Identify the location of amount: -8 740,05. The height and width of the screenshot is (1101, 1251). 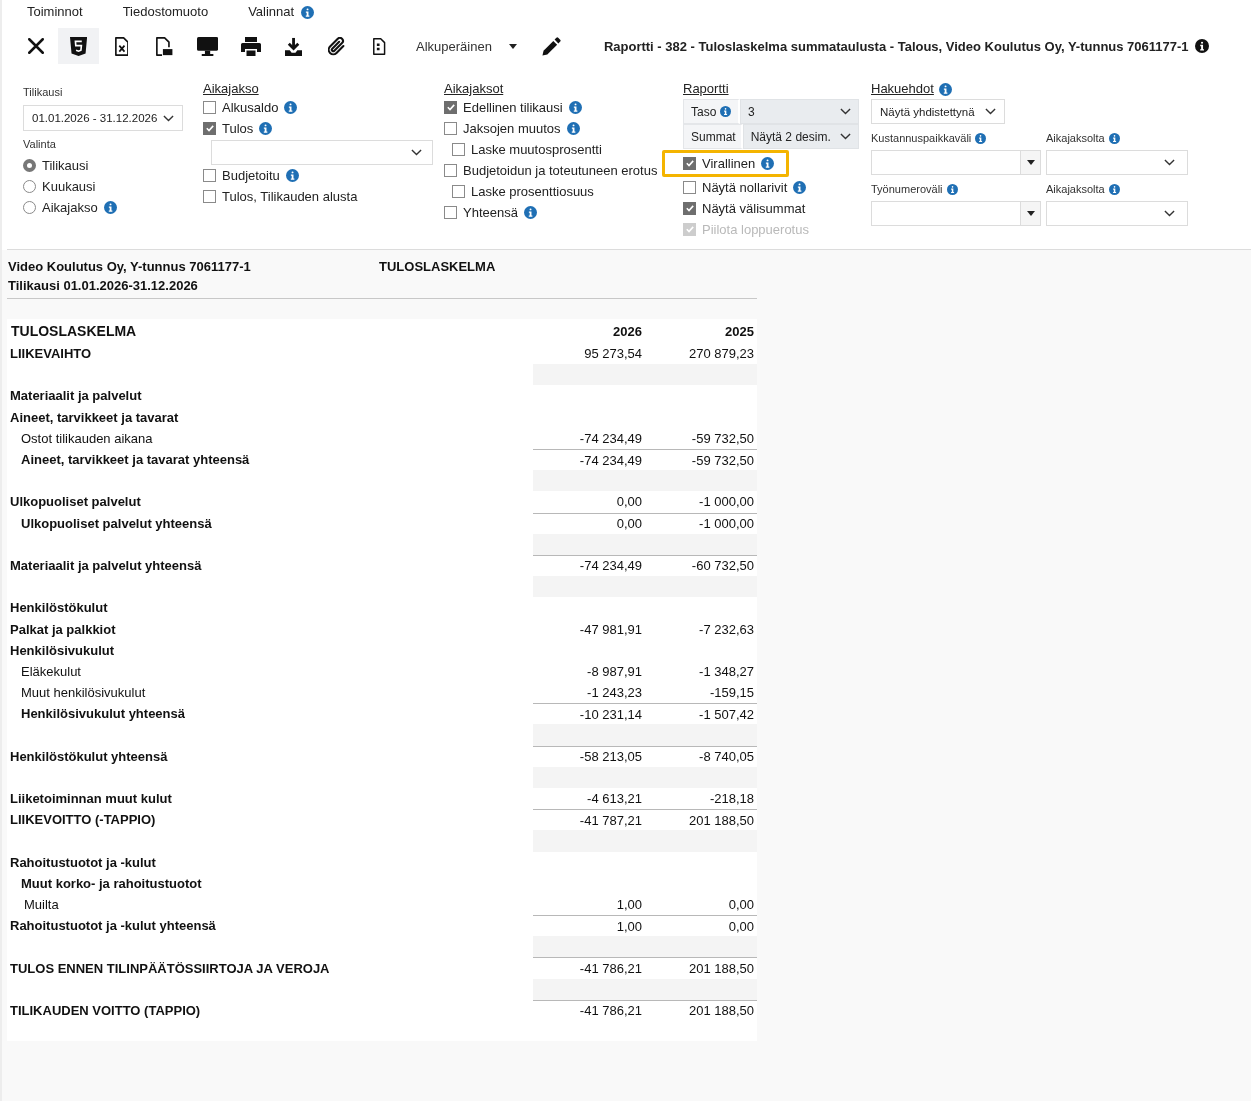
(701, 756).